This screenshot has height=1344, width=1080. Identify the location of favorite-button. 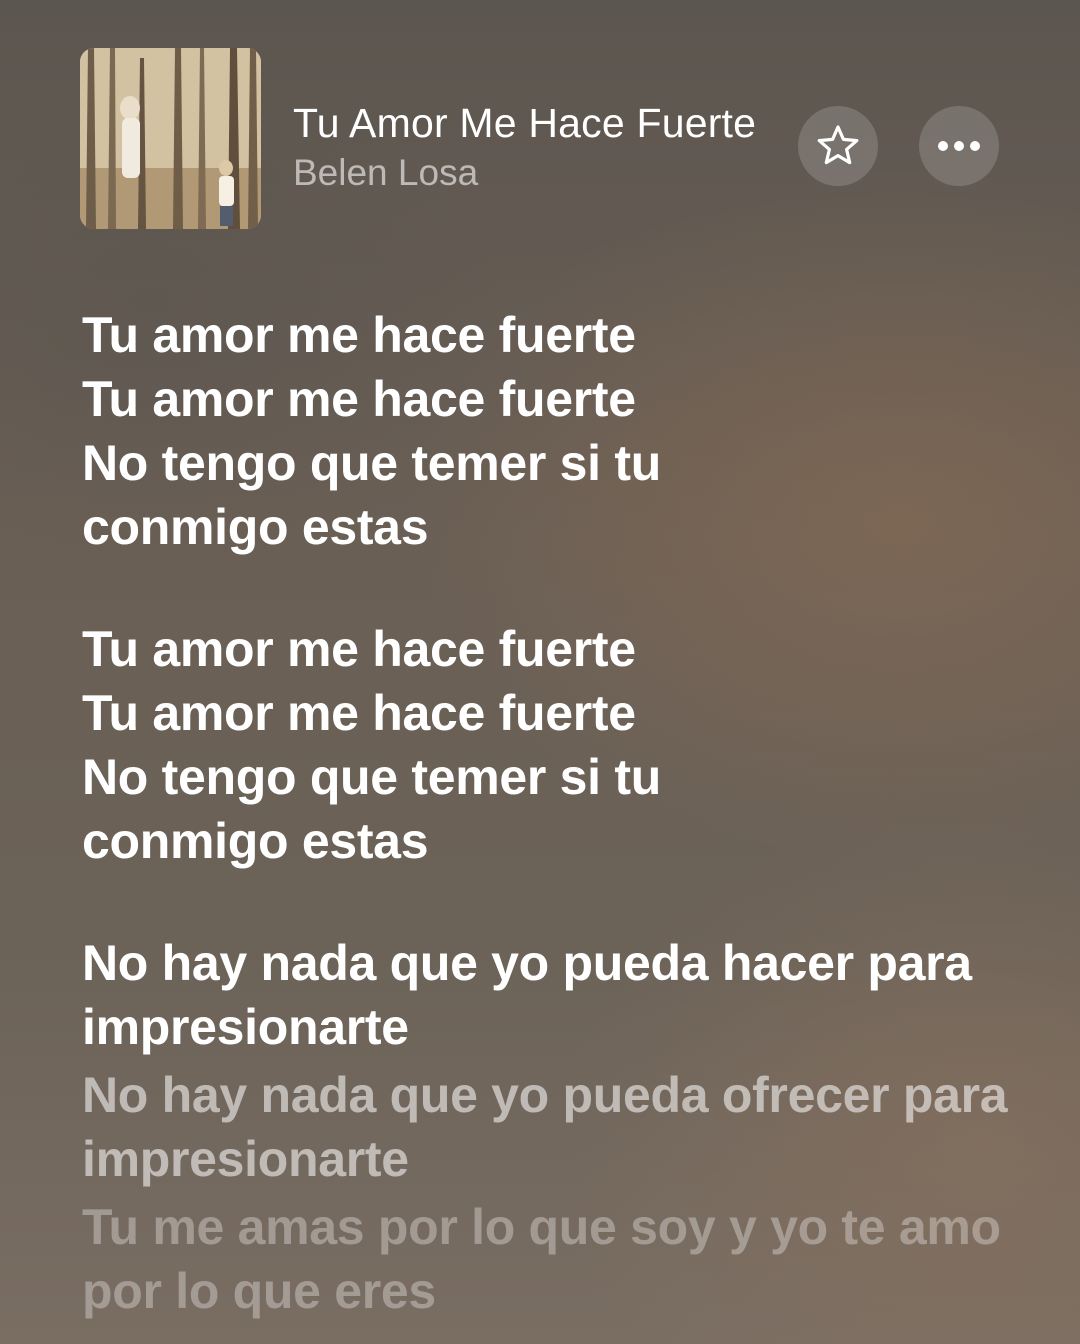
(838, 146).